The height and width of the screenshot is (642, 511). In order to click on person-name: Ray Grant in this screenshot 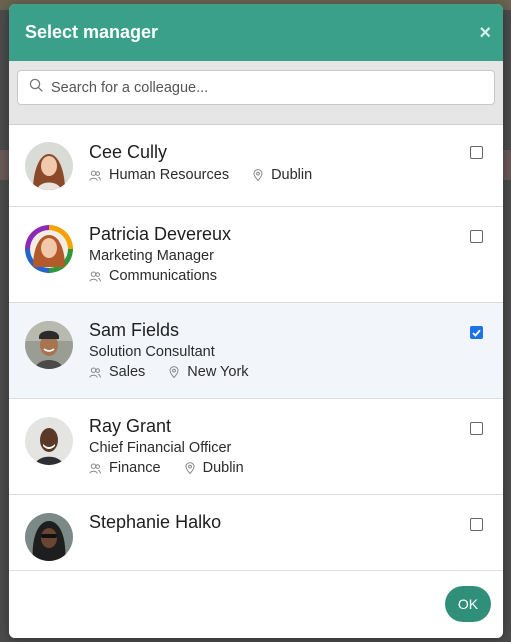, I will do `click(130, 426)`.